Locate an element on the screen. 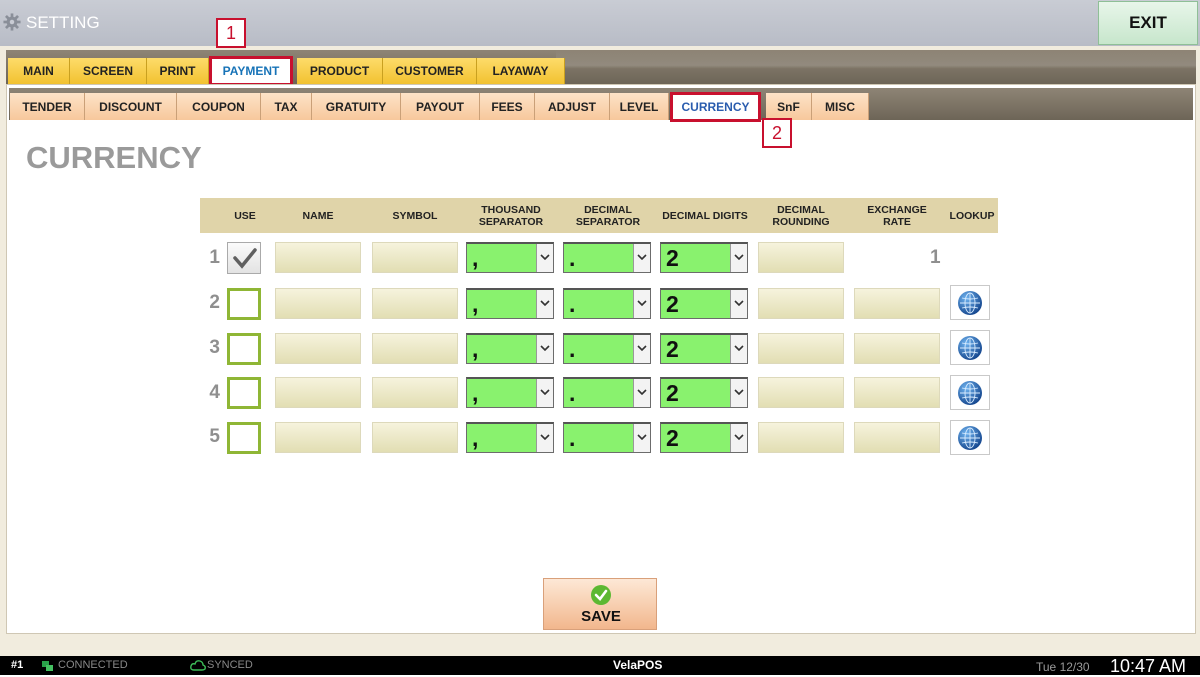 The height and width of the screenshot is (677, 1200). row-number: 1 is located at coordinates (214, 257).